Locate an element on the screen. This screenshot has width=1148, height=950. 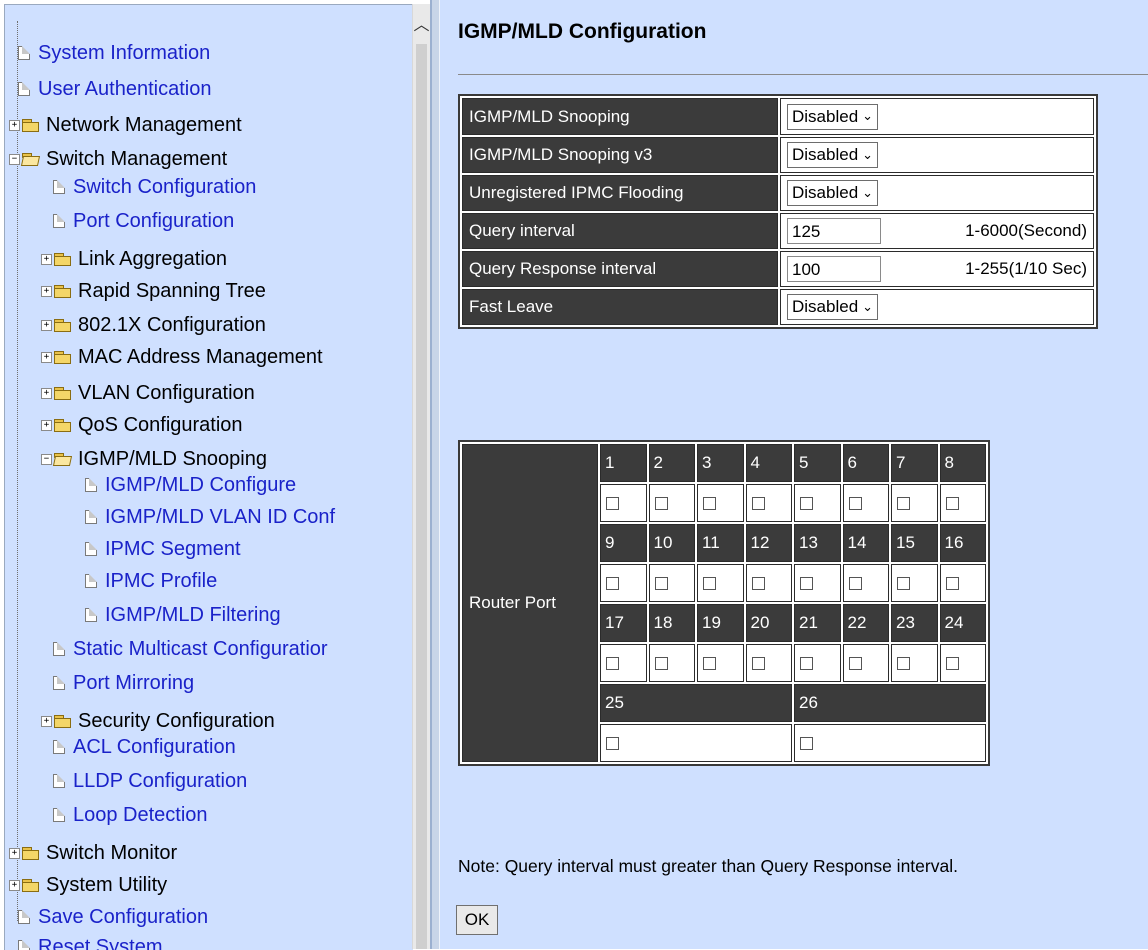
nav-item-label: System Information is located at coordinates (124, 53).